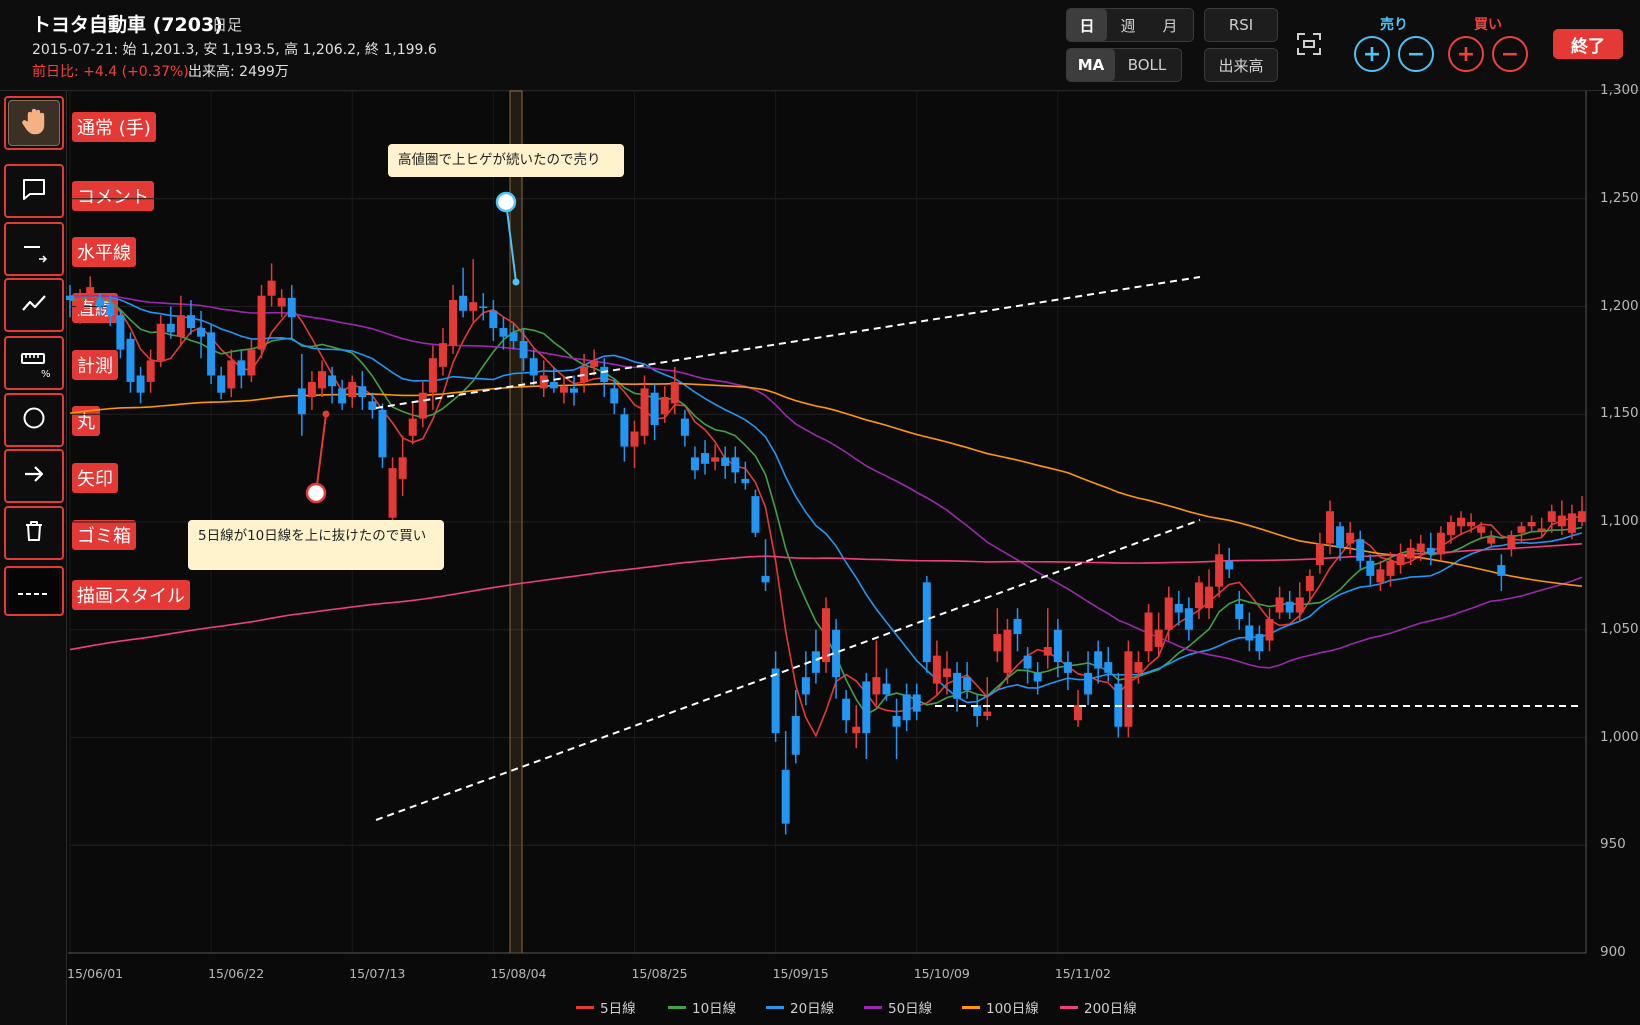 The height and width of the screenshot is (1025, 1640). I want to click on comment-sell-note: 高値圏で上ヒゲが続いたので売り, so click(506, 160).